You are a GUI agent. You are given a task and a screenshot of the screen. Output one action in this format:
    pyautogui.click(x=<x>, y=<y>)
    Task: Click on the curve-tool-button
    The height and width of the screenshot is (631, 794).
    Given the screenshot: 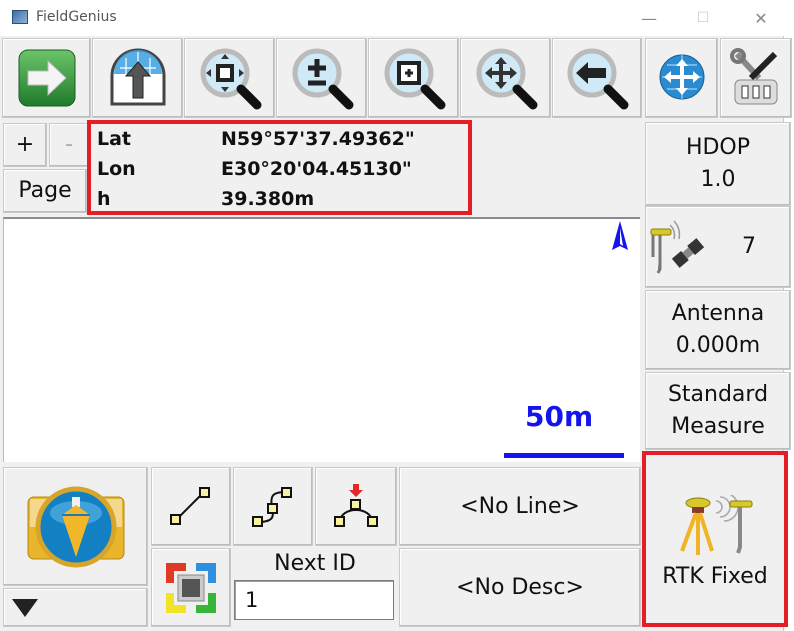 What is the action you would take?
    pyautogui.click(x=273, y=506)
    